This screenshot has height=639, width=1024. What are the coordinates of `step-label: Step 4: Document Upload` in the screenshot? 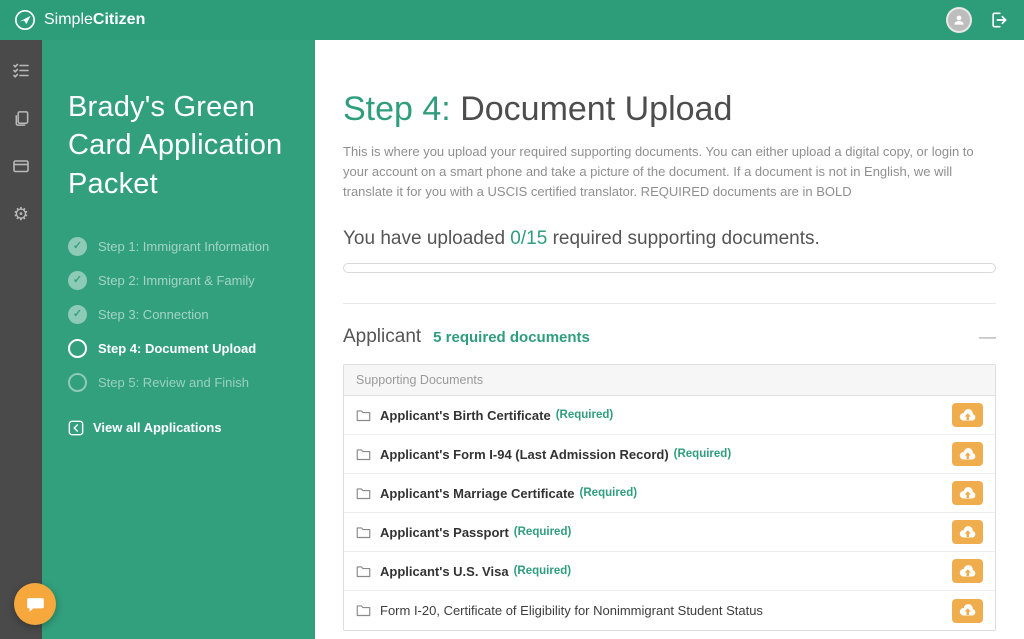 It's located at (177, 348).